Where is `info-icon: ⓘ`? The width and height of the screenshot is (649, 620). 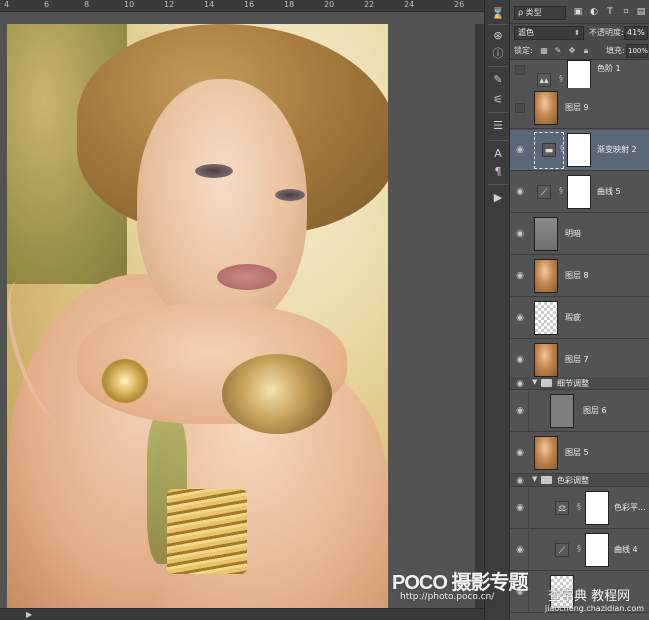 info-icon: ⓘ is located at coordinates (498, 54).